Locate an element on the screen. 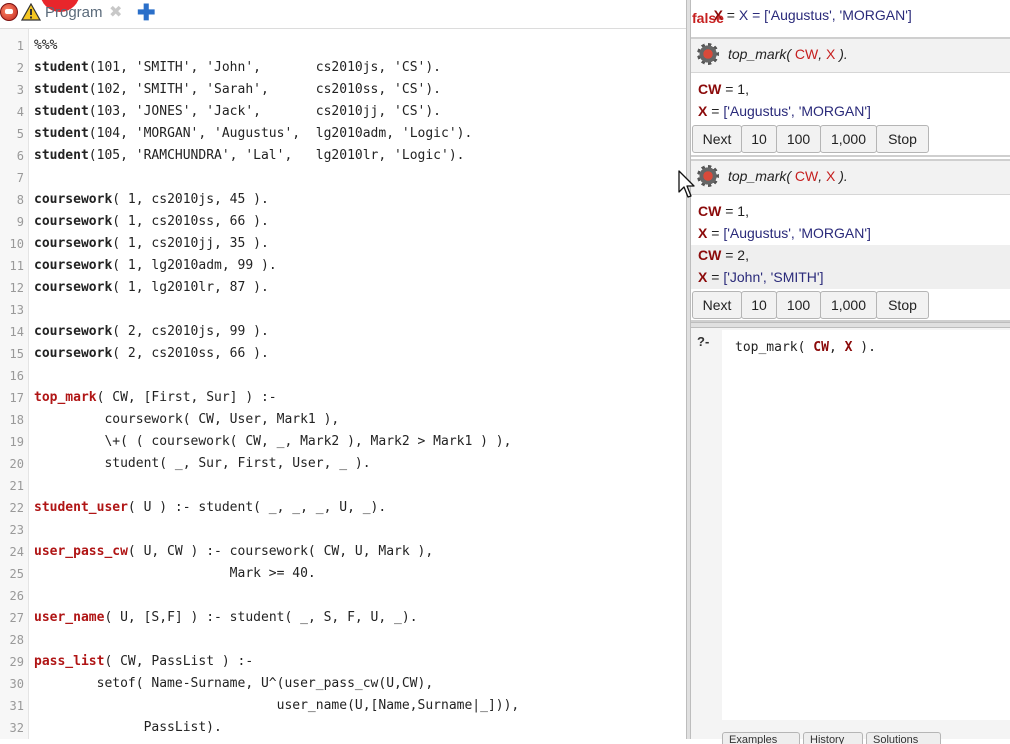 The height and width of the screenshot is (744, 1010). query-predicate: top_mark( is located at coordinates (760, 176).